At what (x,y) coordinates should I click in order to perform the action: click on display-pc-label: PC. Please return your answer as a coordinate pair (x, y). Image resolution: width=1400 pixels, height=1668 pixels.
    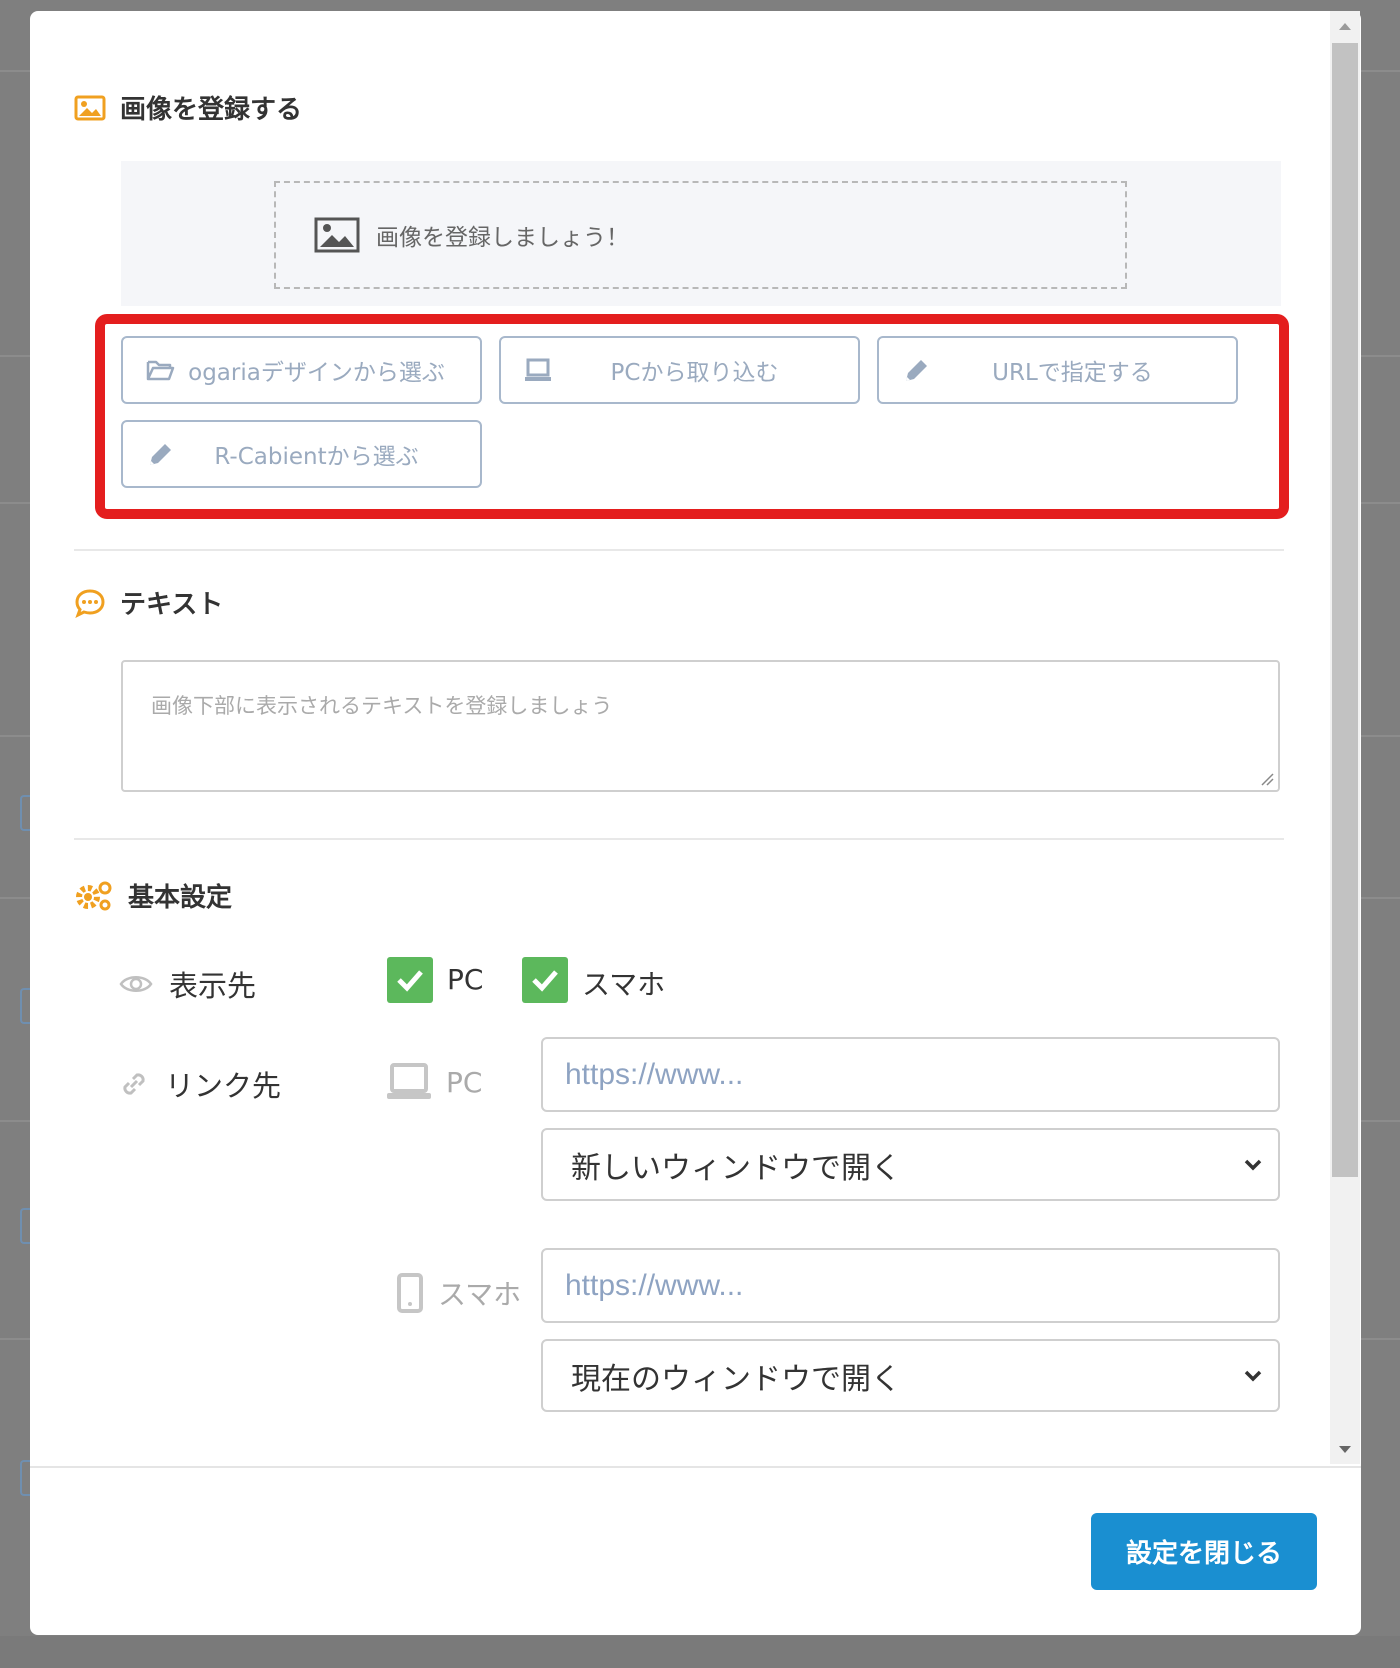
    Looking at the image, I should click on (465, 979).